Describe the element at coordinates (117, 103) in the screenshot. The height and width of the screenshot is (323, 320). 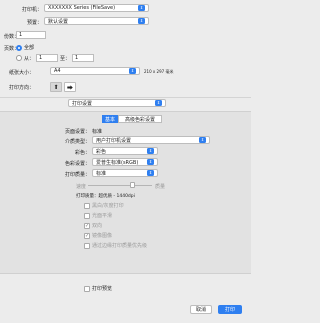
I see `print-settings-section-select: 打印设置 ⇕` at that location.